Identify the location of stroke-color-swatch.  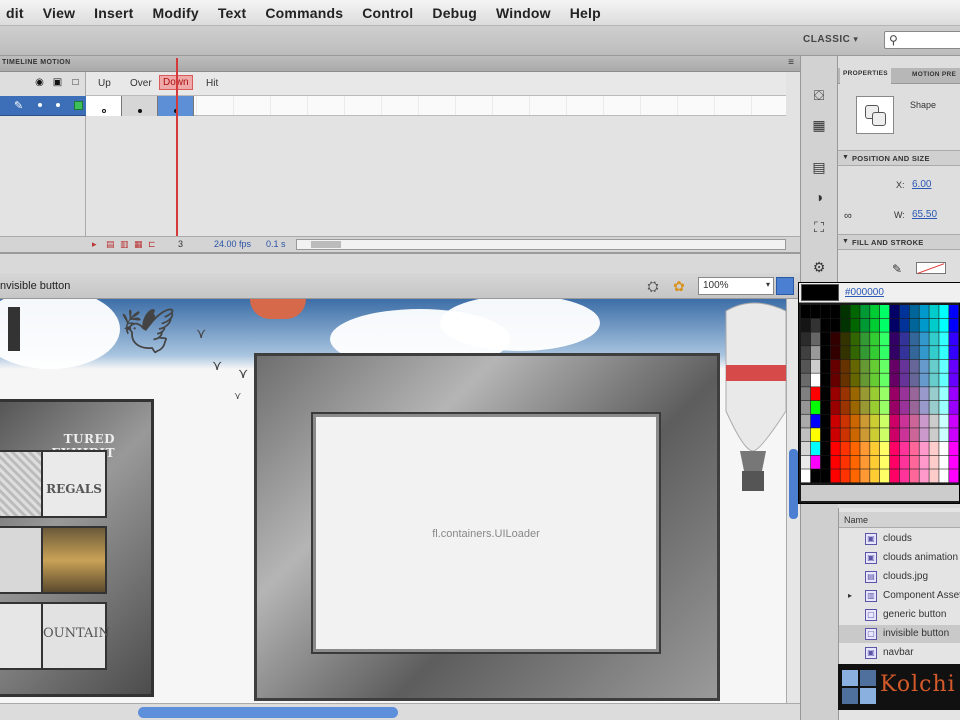
(931, 268).